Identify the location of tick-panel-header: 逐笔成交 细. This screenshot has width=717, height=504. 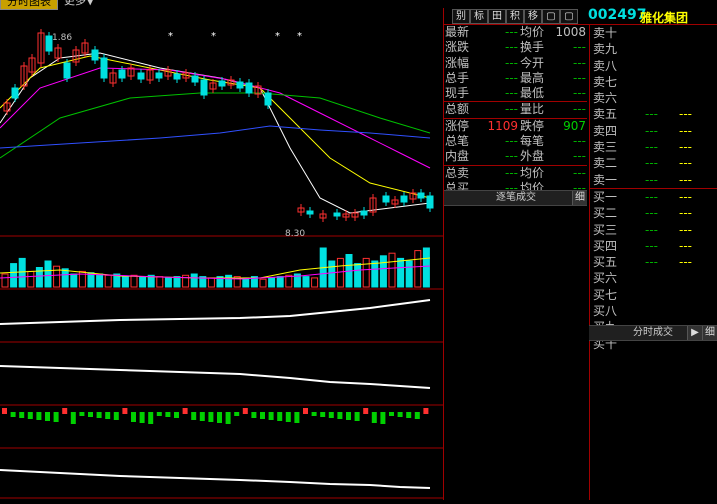
(515, 198).